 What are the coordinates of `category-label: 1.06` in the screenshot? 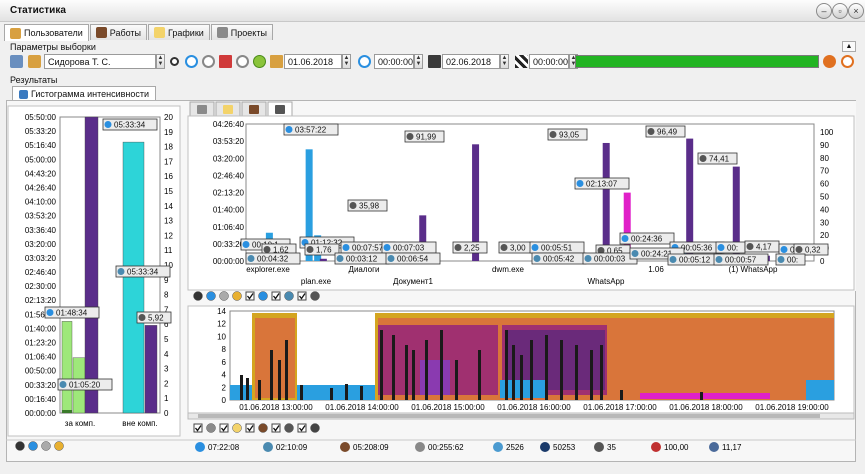 It's located at (656, 269).